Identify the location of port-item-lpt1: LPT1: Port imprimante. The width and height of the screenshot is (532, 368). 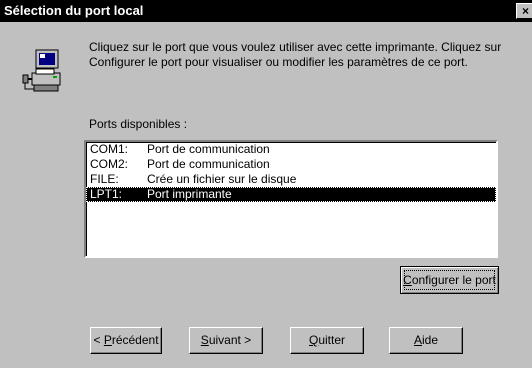
(291, 194).